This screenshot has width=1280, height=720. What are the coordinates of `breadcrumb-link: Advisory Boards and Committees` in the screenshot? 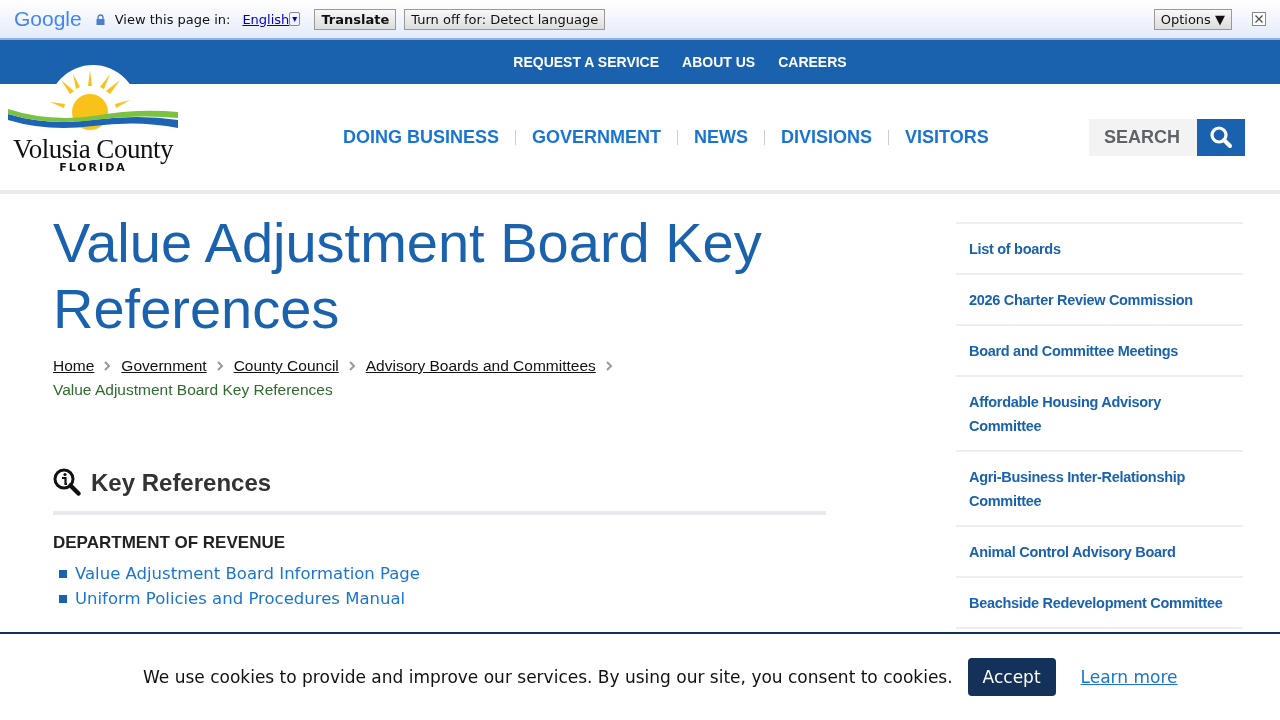 It's located at (480, 366).